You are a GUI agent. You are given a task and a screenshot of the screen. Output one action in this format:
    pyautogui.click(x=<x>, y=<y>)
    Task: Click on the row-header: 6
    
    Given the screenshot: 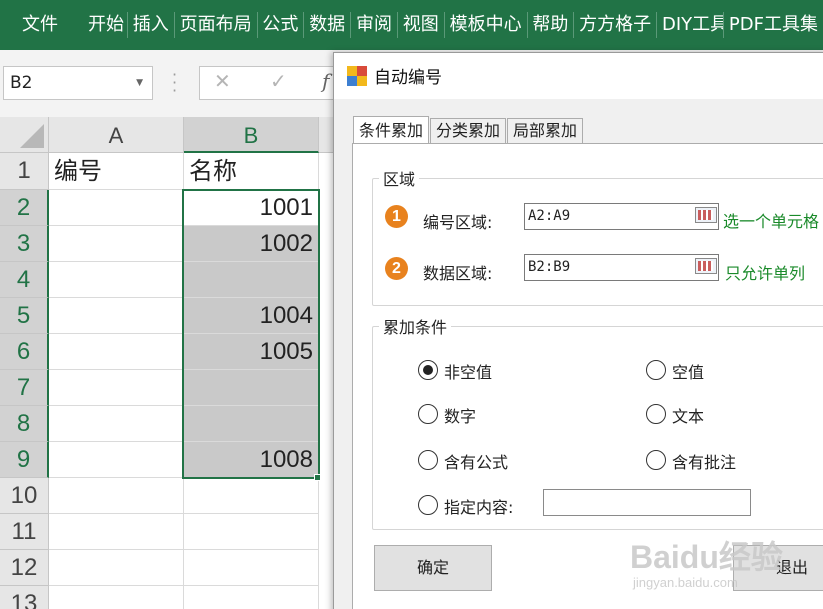 What is the action you would take?
    pyautogui.click(x=24, y=352)
    